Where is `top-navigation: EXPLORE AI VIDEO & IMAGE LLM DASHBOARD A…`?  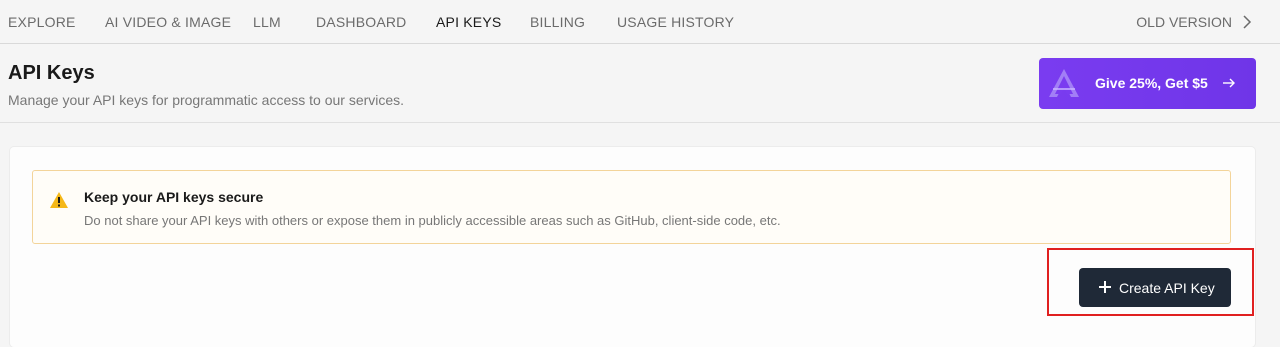
top-navigation: EXPLORE AI VIDEO & IMAGE LLM DASHBOARD A… is located at coordinates (640, 22).